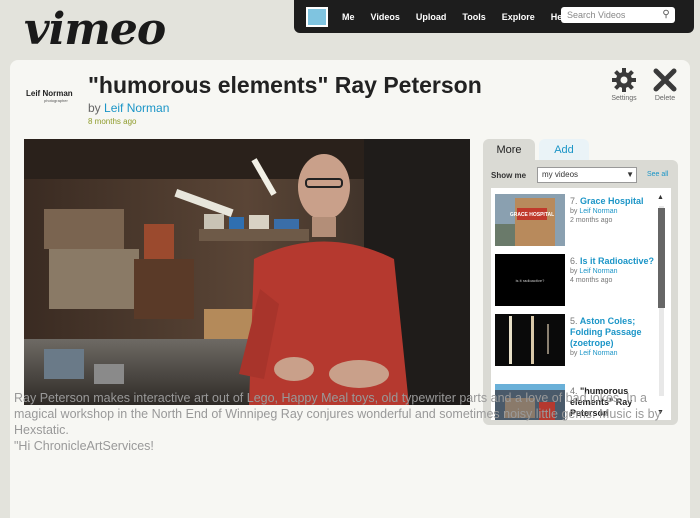 Image resolution: width=700 pixels, height=518 pixels. Describe the element at coordinates (95, 29) in the screenshot. I see `vimeo-logo: vimeo` at that location.